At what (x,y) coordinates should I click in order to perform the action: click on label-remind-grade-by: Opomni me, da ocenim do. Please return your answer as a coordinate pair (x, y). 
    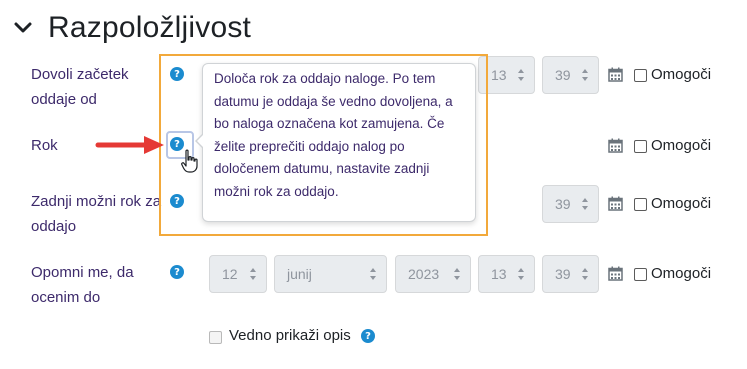
    Looking at the image, I should click on (82, 285).